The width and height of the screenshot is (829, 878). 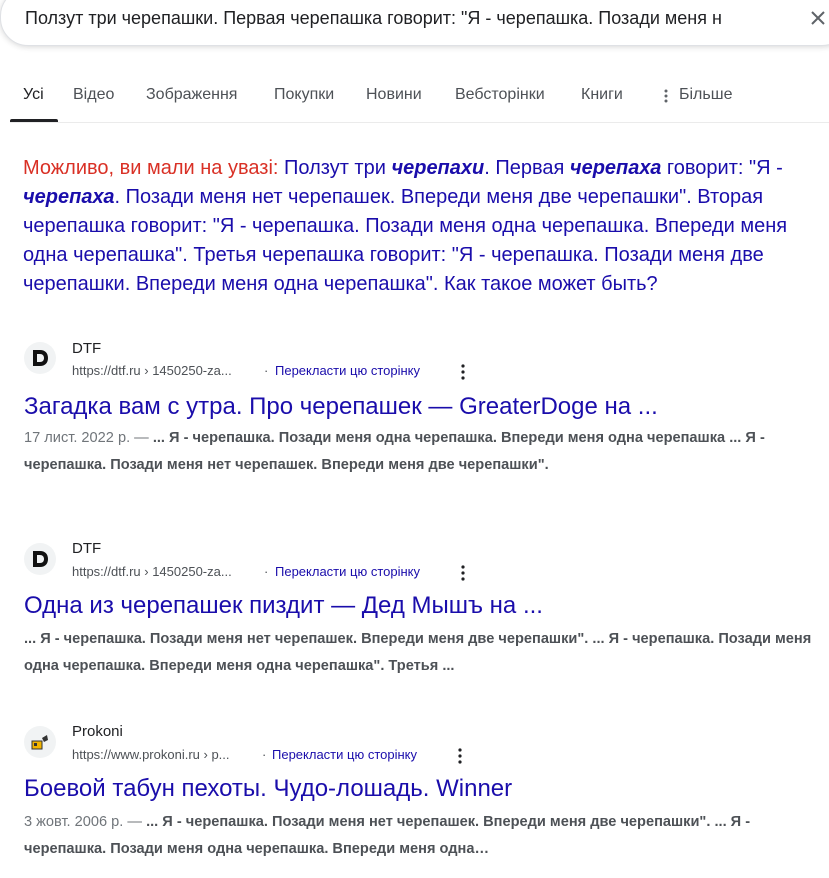 What do you see at coordinates (527, 168) in the screenshot?
I see `suggestion-text: . Первая` at bounding box center [527, 168].